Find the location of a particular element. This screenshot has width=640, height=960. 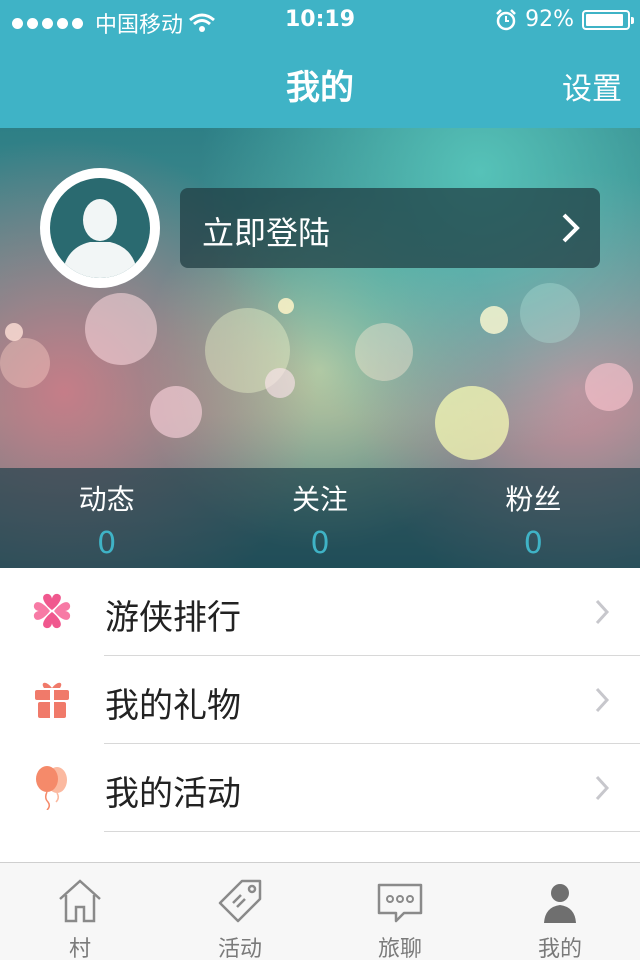

top-bar: 中国移动 10:19 92% 我的 设置 is located at coordinates (320, 64).